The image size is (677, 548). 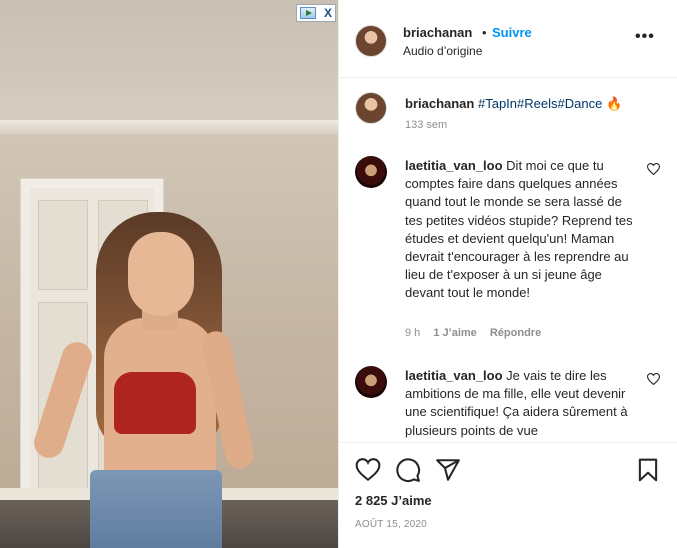 What do you see at coordinates (580, 103) in the screenshot?
I see `hashtag-link: #Dance` at bounding box center [580, 103].